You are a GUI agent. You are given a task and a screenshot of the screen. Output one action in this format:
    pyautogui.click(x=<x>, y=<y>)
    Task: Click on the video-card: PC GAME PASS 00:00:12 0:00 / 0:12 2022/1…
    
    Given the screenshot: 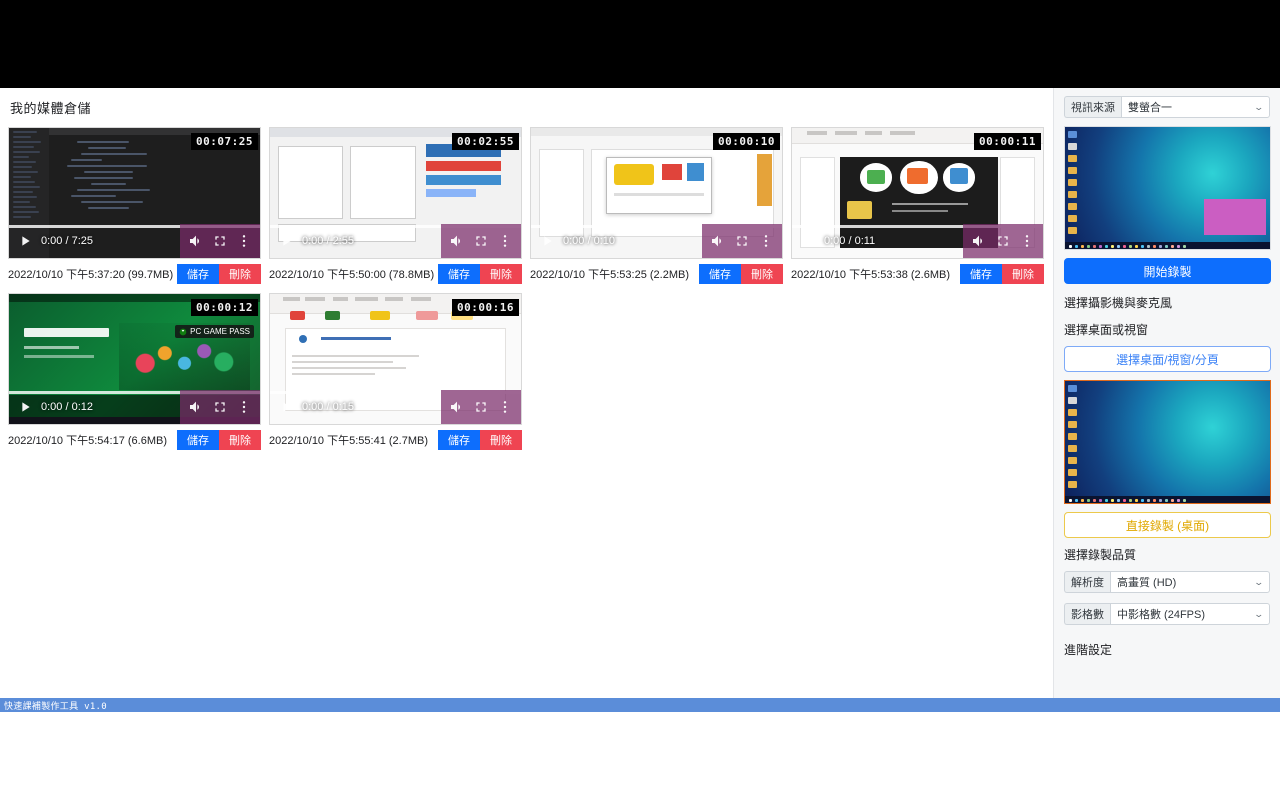 What is the action you would take?
    pyautogui.click(x=134, y=372)
    